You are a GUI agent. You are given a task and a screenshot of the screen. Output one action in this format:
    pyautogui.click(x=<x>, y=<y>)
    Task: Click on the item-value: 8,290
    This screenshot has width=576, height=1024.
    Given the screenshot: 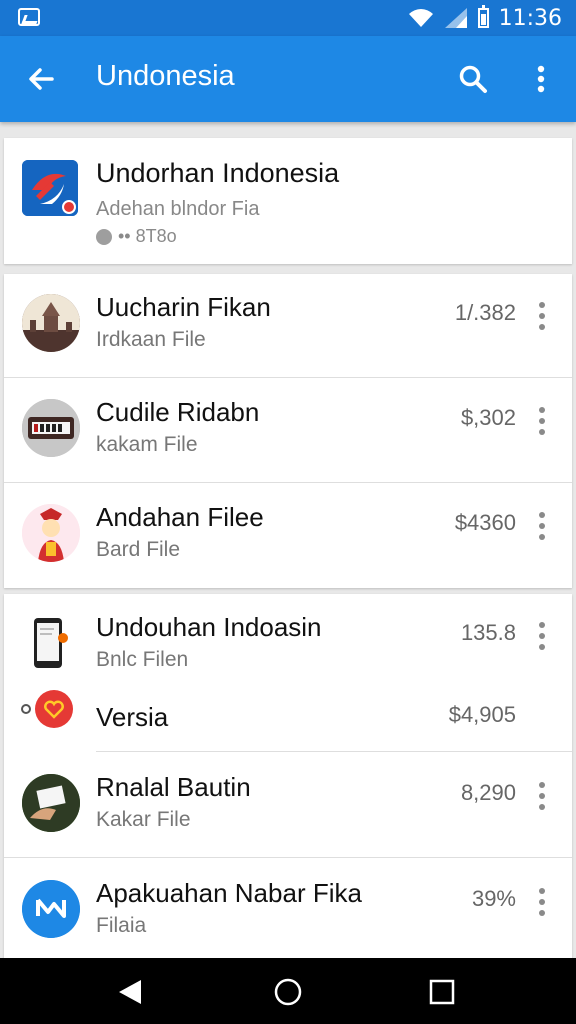 What is the action you would take?
    pyautogui.click(x=488, y=792)
    